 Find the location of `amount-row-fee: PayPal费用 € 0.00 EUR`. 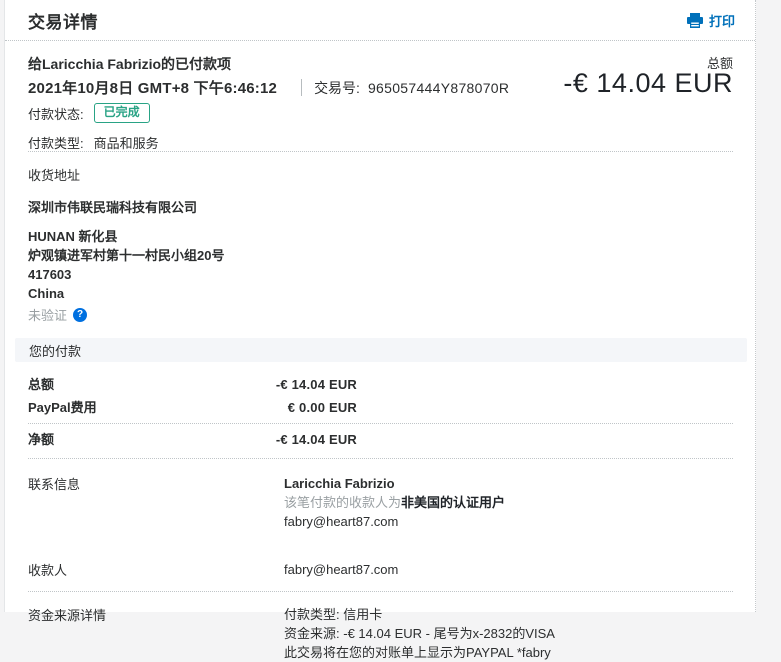

amount-row-fee: PayPal费用 € 0.00 EUR is located at coordinates (192, 408).